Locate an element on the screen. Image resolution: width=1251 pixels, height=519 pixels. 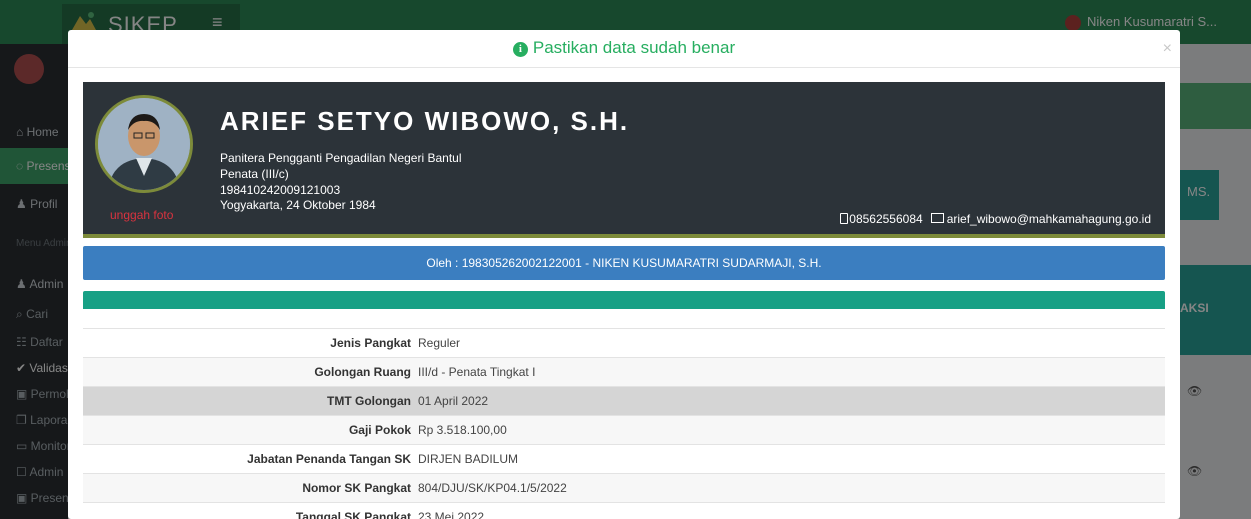
row-label: Jabatan Penanda Tangan SK is located at coordinates (329, 459).